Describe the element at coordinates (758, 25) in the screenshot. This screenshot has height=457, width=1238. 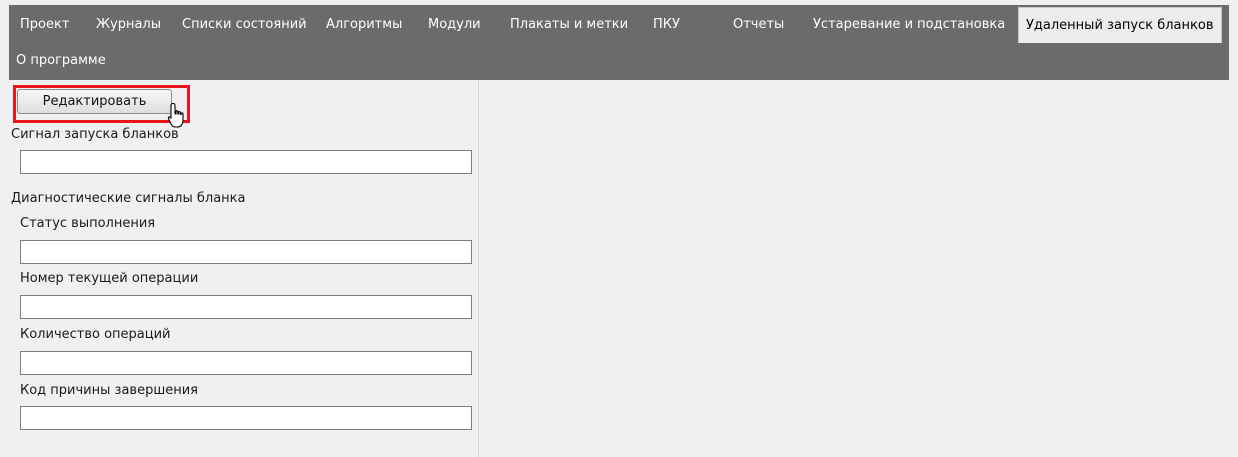
I see `menu-item-reports: Отчеты` at that location.